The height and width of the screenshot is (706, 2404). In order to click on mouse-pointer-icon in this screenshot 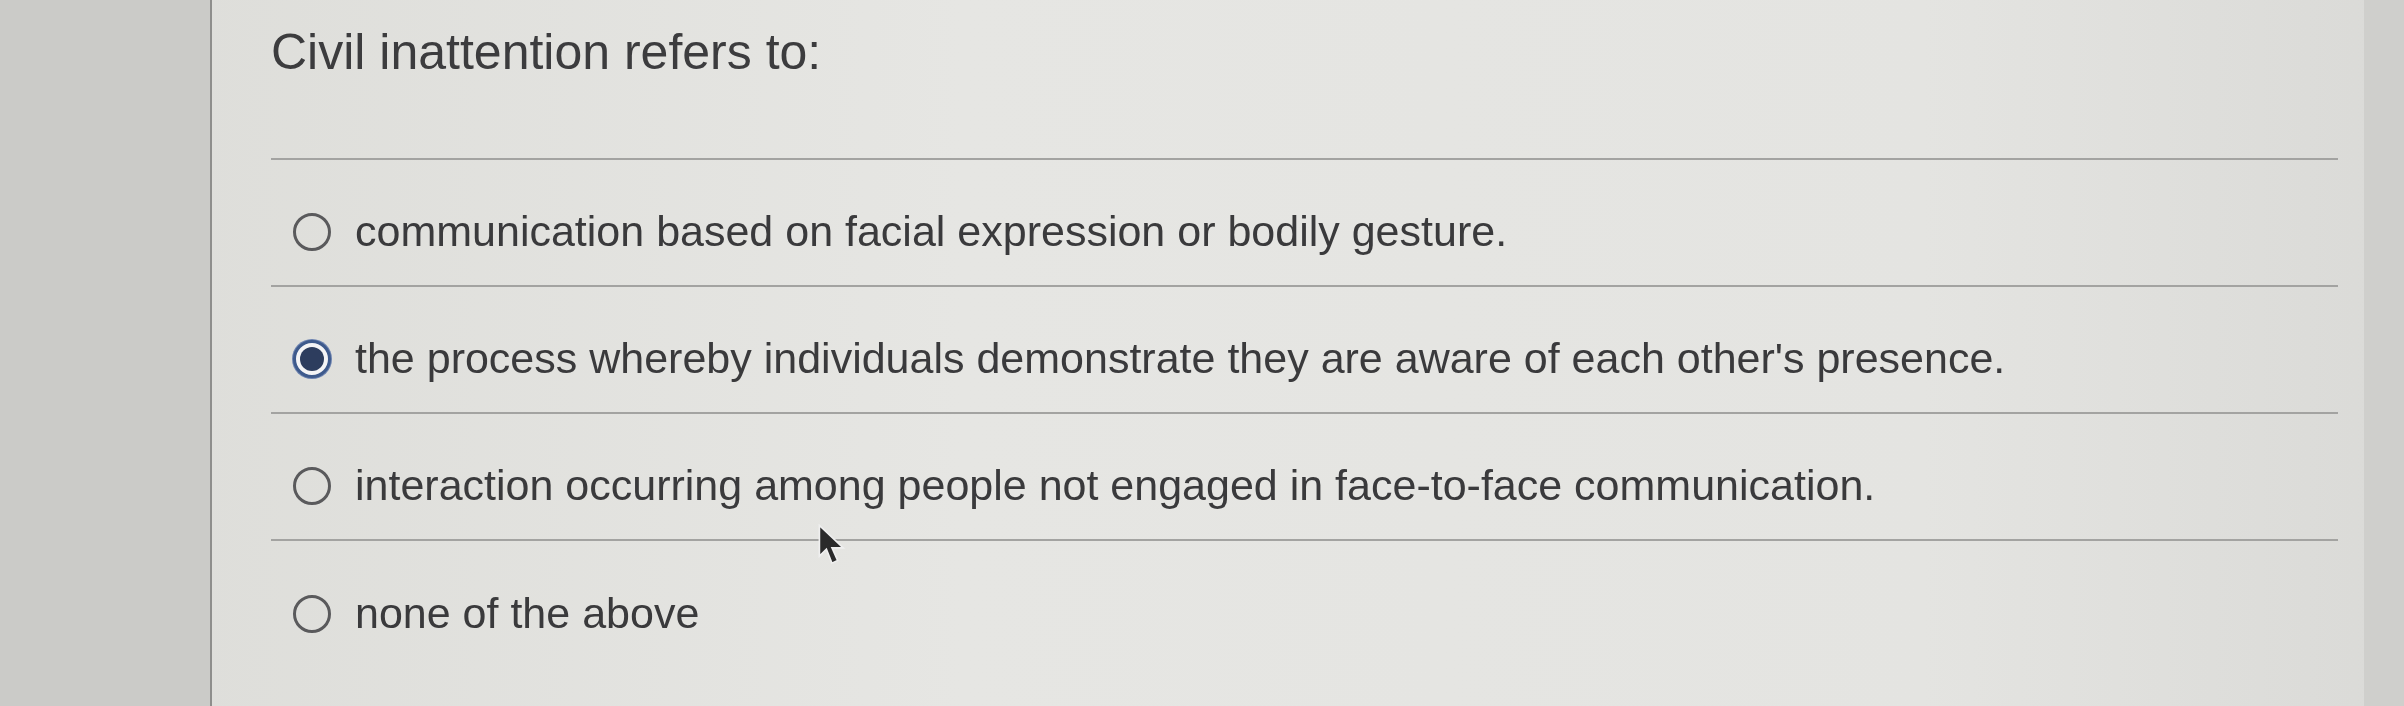, I will do `click(832, 545)`.